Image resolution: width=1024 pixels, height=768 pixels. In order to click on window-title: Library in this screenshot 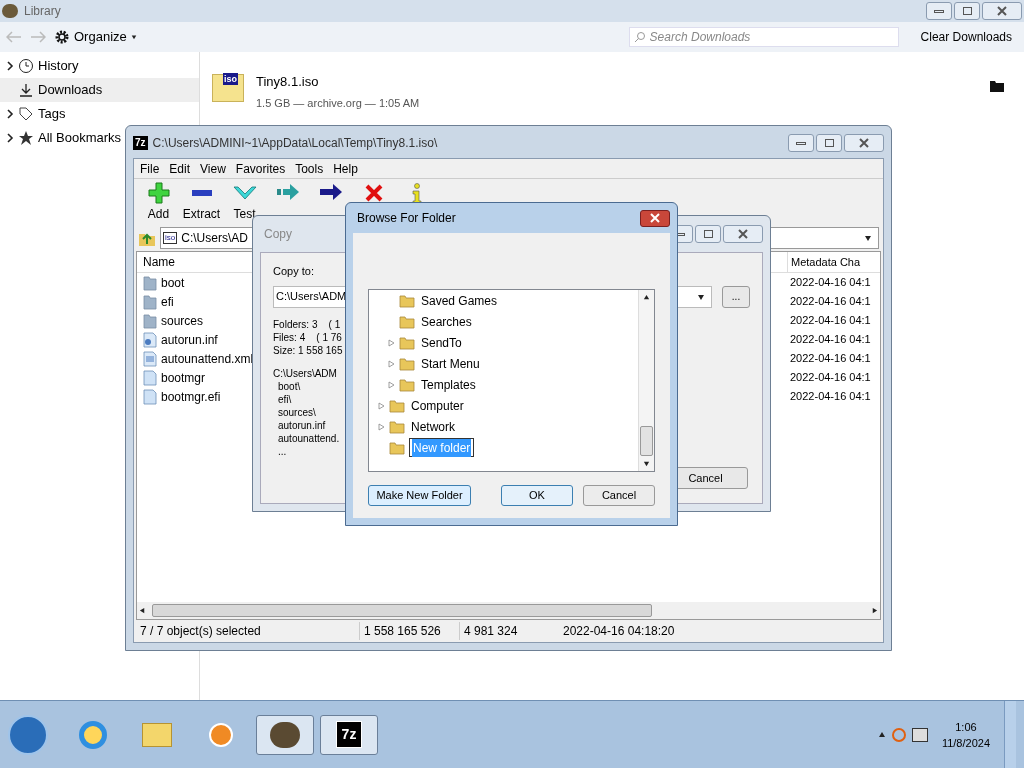, I will do `click(43, 11)`.